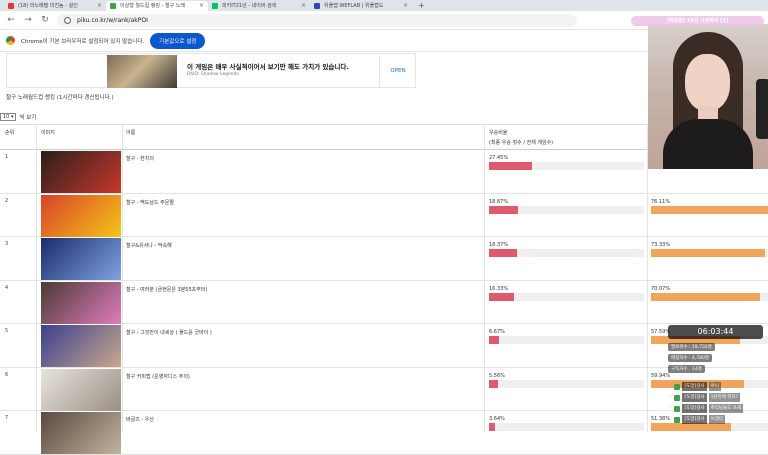 The height and width of the screenshot is (455, 768). What do you see at coordinates (48, 132) in the screenshot?
I see `header-image: 이미지` at bounding box center [48, 132].